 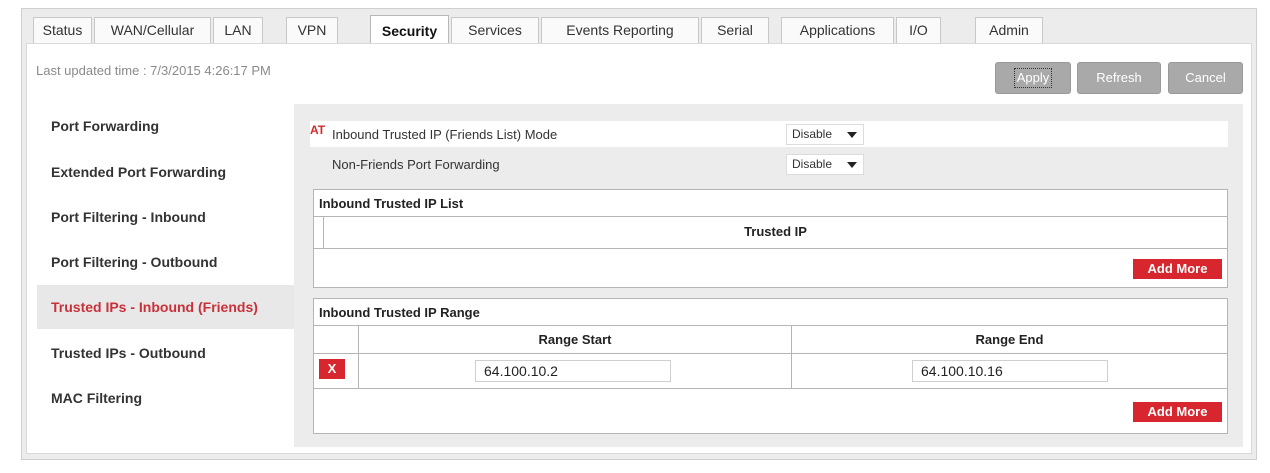 What do you see at coordinates (1009, 339) in the screenshot?
I see `range-end-header: Range End` at bounding box center [1009, 339].